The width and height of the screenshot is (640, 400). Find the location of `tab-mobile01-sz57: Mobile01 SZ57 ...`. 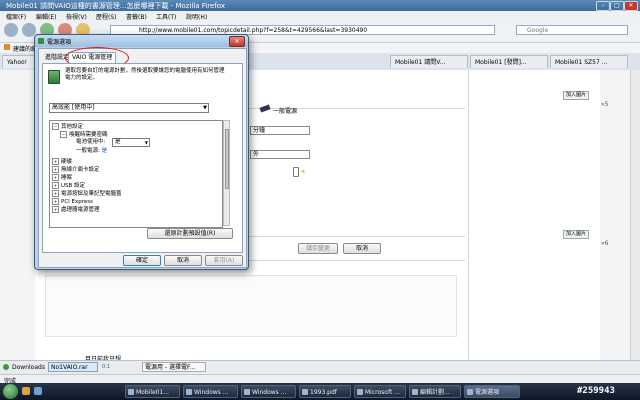

tab-mobile01-sz57: Mobile01 SZ57 ... is located at coordinates (589, 61).